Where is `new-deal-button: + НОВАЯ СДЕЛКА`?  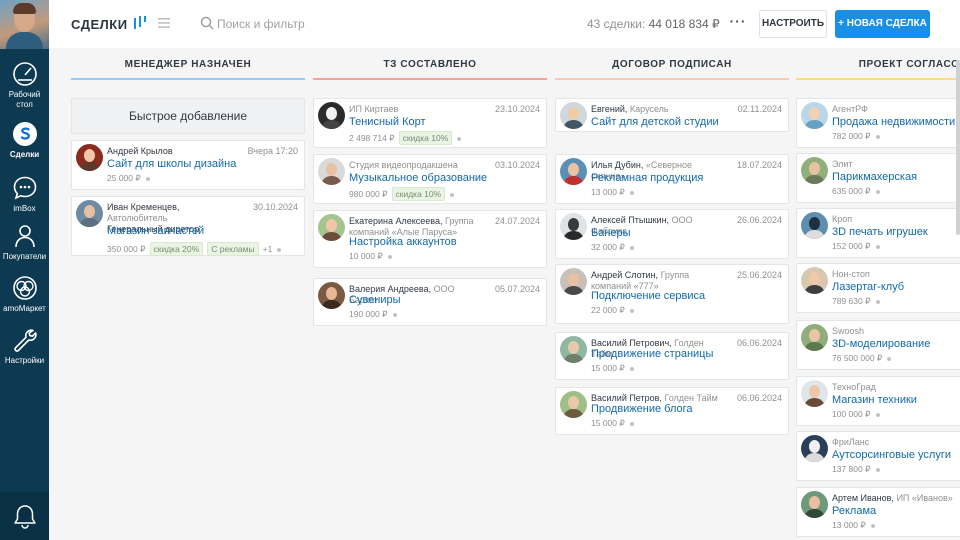
new-deal-button: + НОВАЯ СДЕЛКА is located at coordinates (882, 24).